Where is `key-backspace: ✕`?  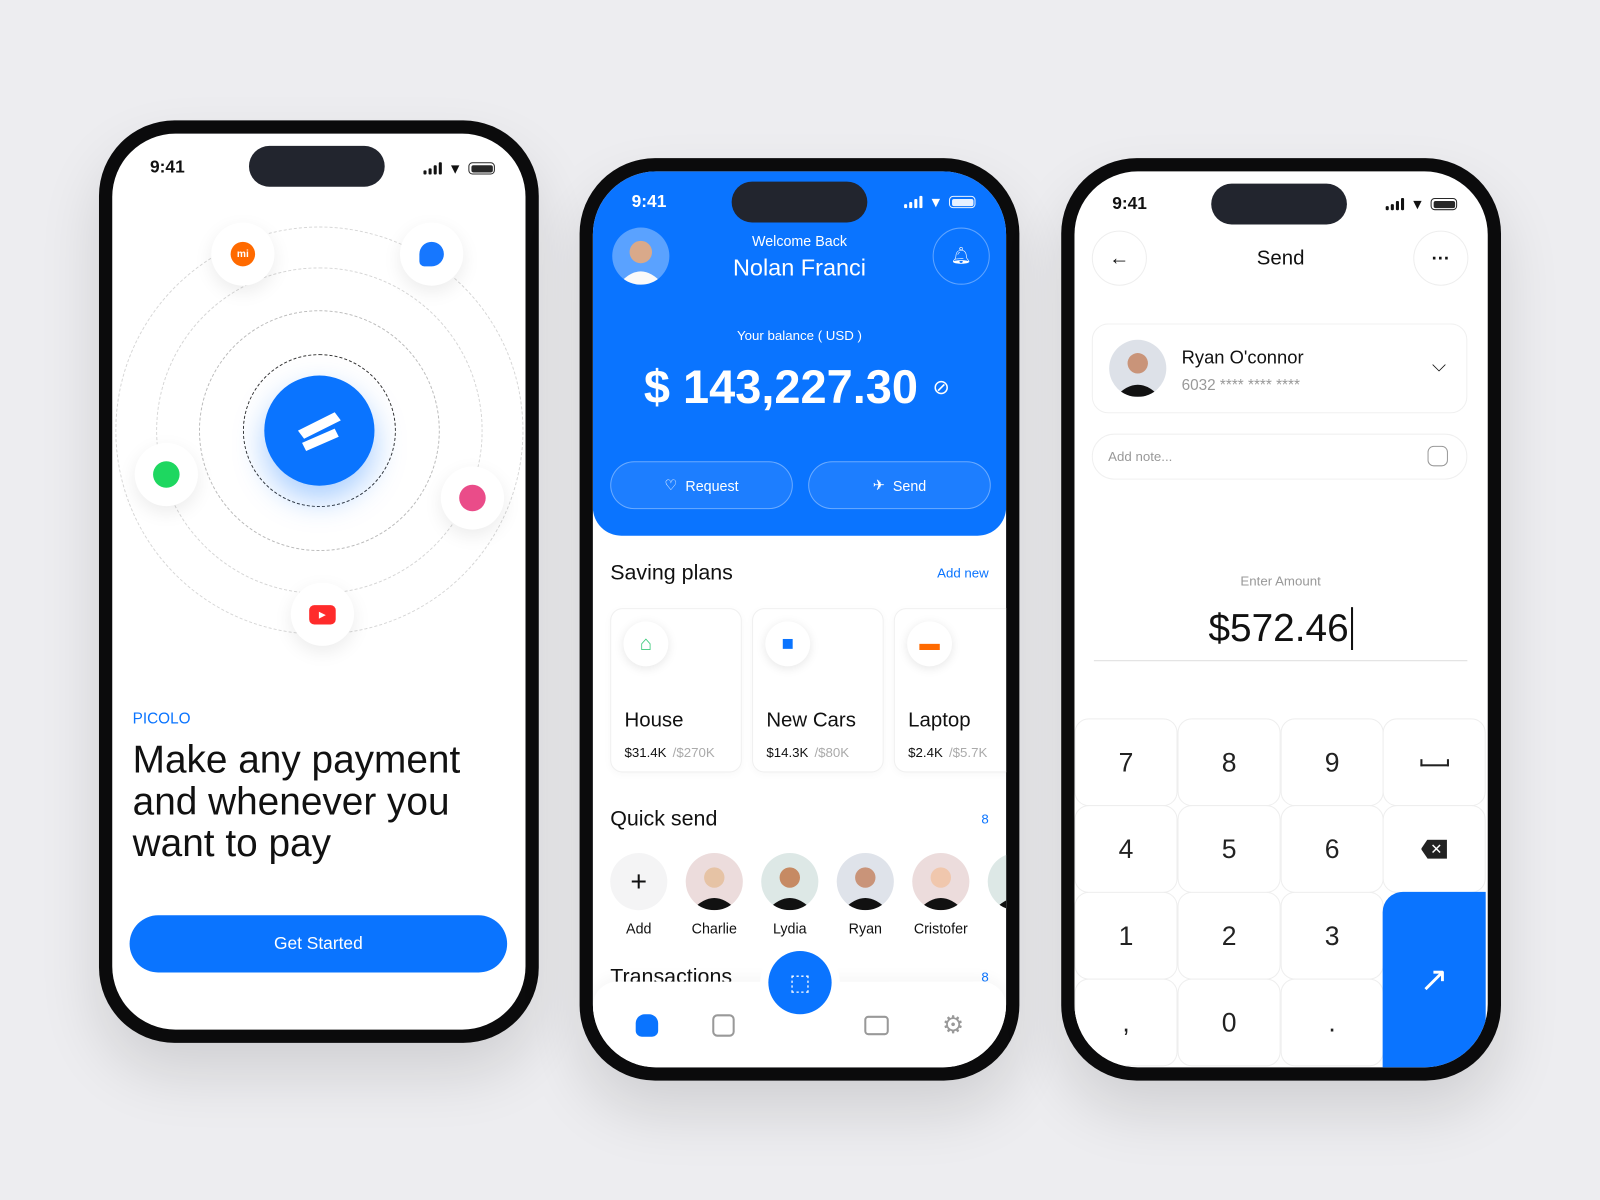
key-backspace: ✕ is located at coordinates (1434, 849).